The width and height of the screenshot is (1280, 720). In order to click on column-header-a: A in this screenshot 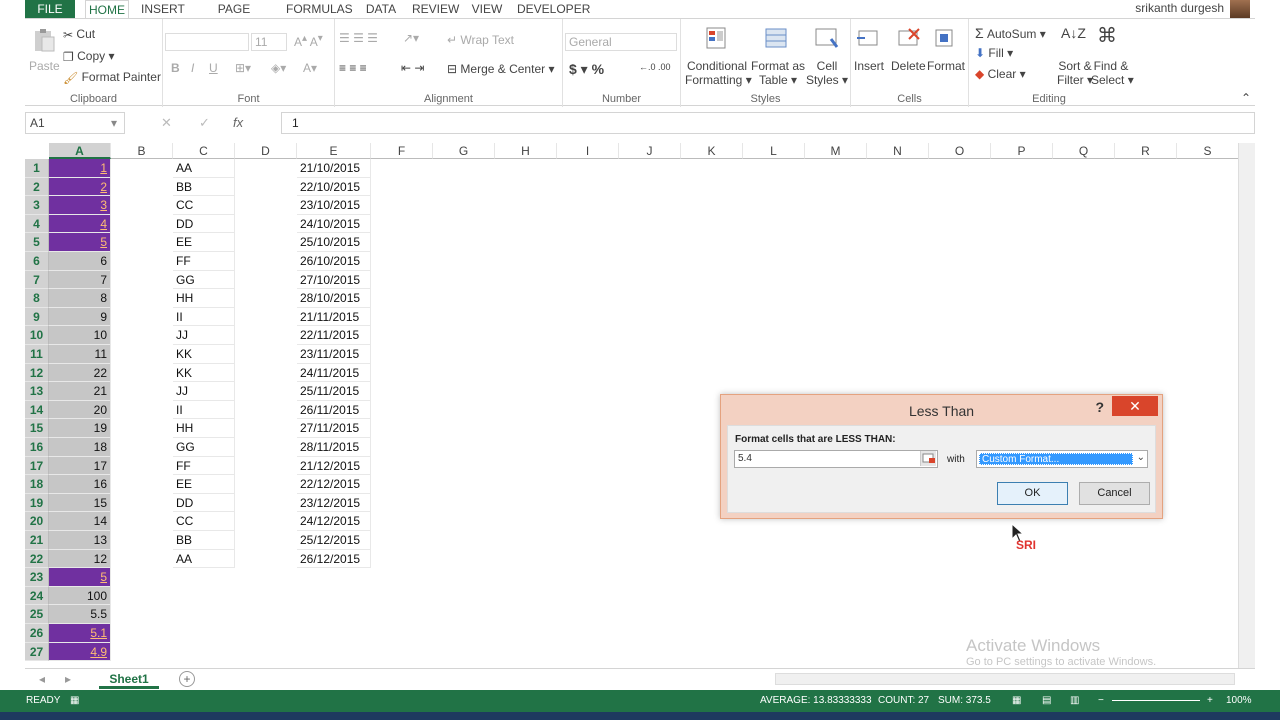, I will do `click(80, 151)`.